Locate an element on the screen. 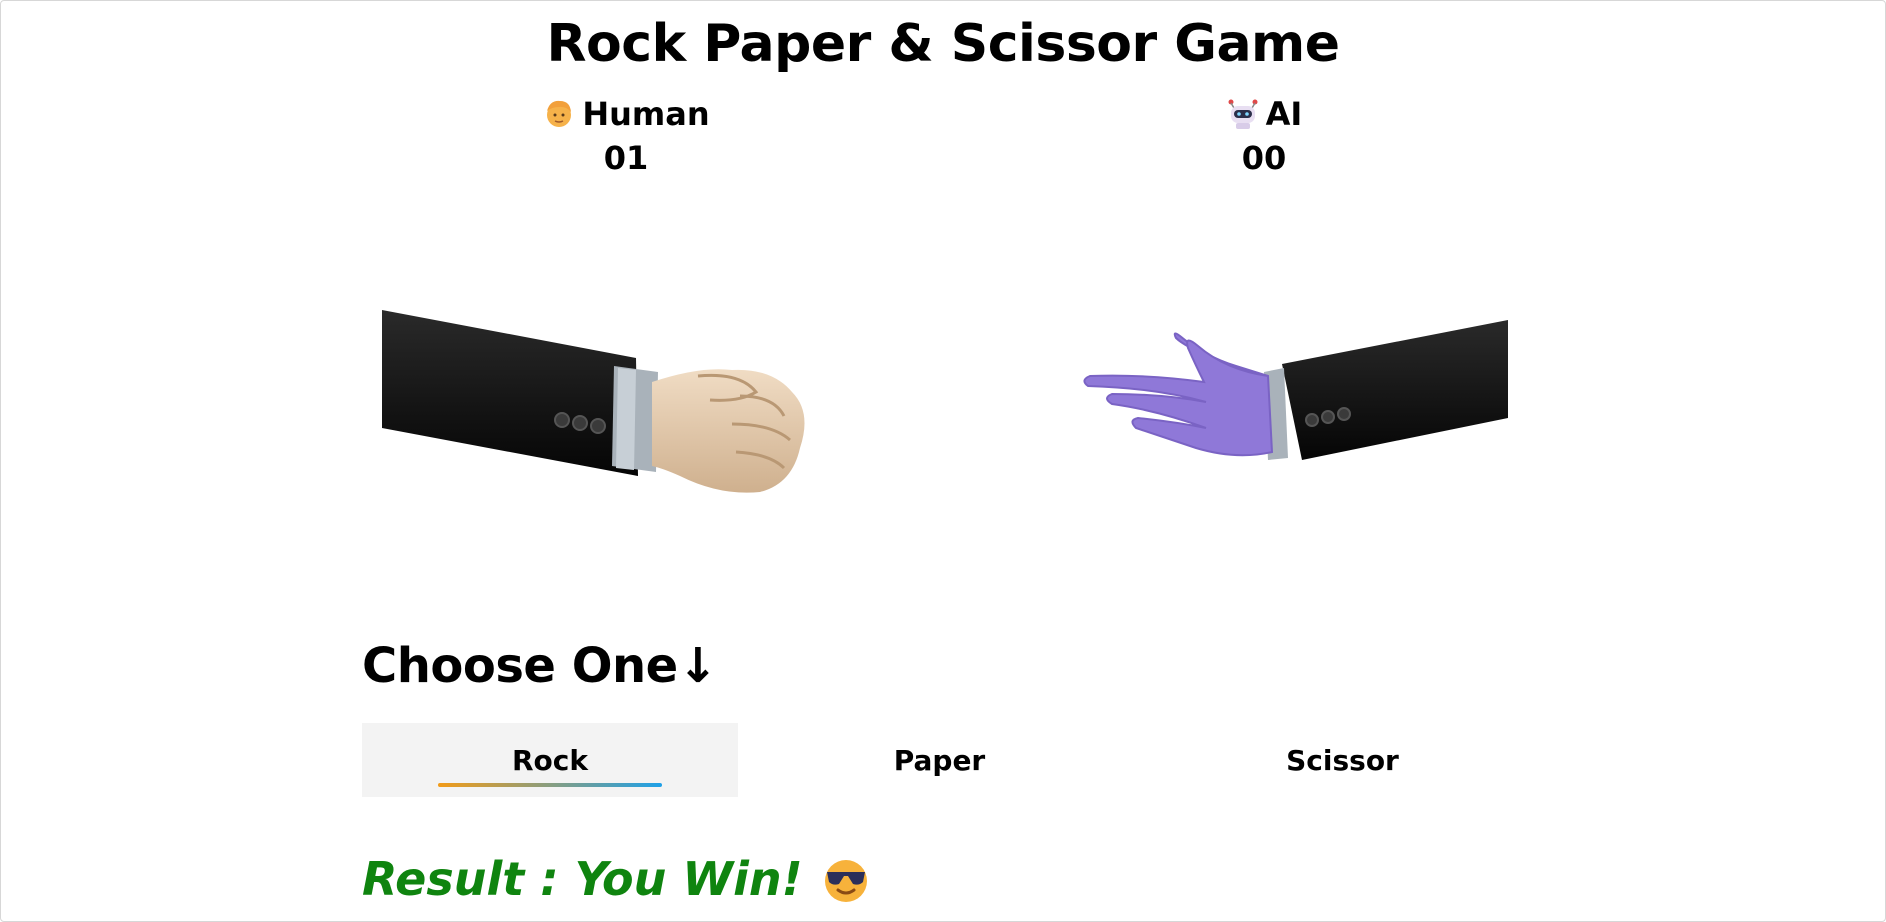 The image size is (1886, 922). human-player-panel: Human 01 is located at coordinates (626, 136).